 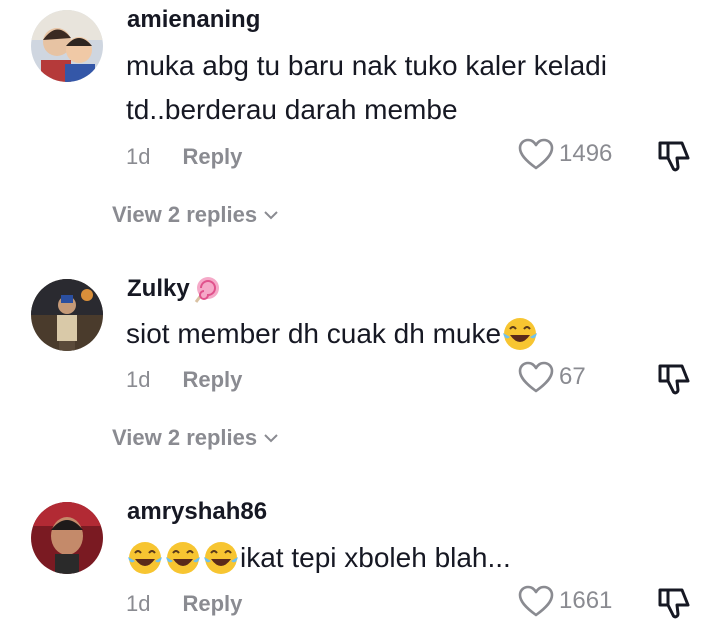 I want to click on comment-text: muka abg tu baru nak tuko kaler keladi, so click(x=366, y=65).